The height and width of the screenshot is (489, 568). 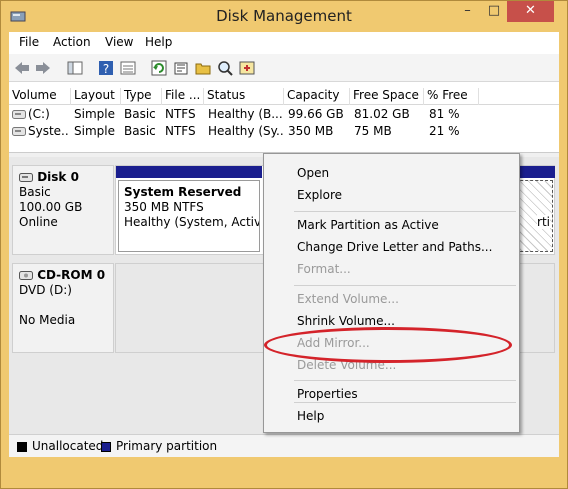 What do you see at coordinates (26, 275) in the screenshot?
I see `cdrom-icon` at bounding box center [26, 275].